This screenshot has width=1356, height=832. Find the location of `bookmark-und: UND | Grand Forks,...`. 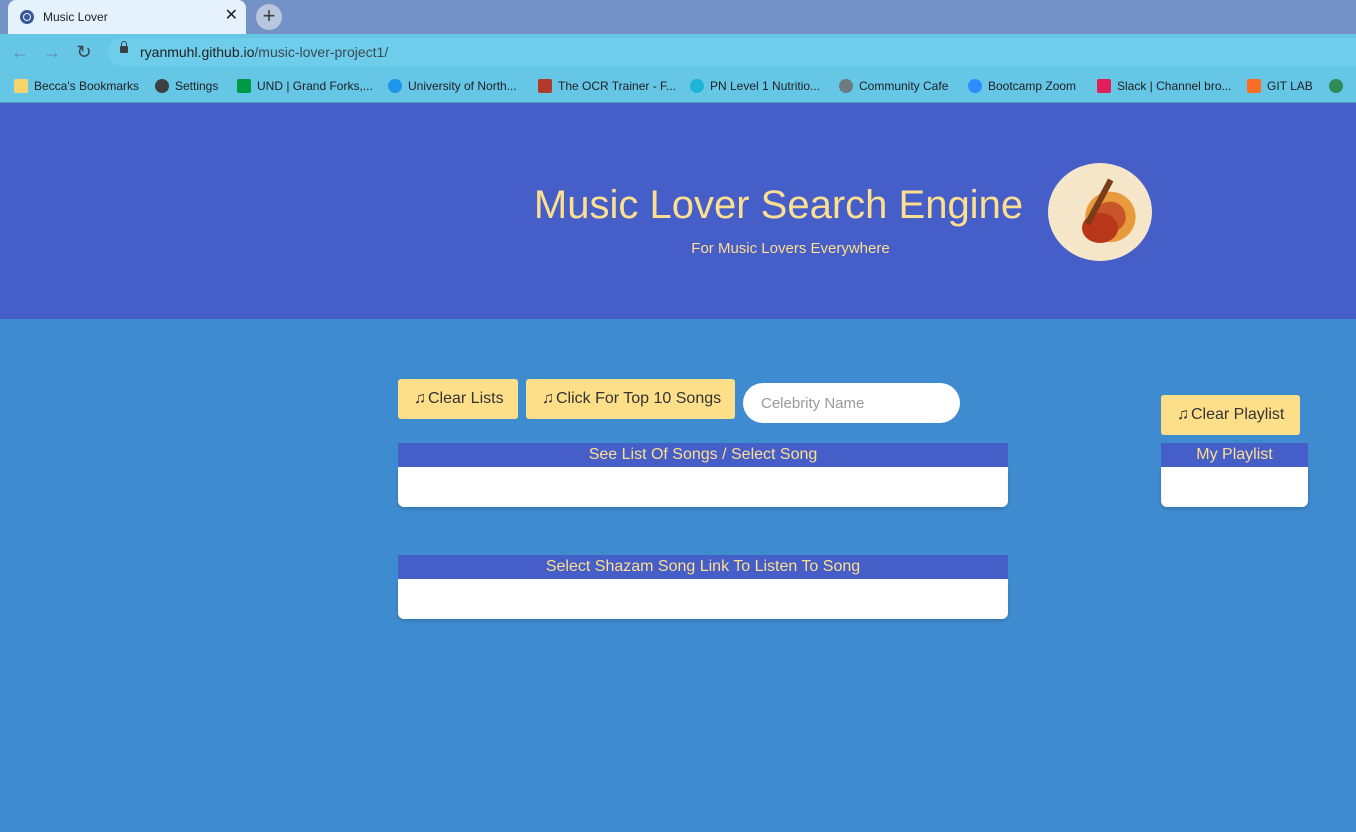

bookmark-und: UND | Grand Forks,... is located at coordinates (305, 86).